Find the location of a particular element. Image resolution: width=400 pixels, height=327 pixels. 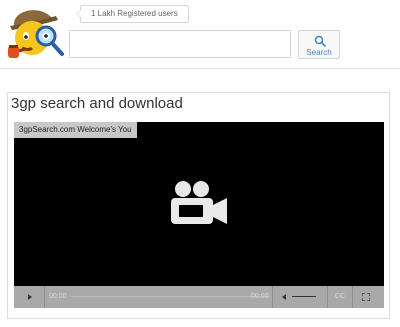

search-input is located at coordinates (180, 44).